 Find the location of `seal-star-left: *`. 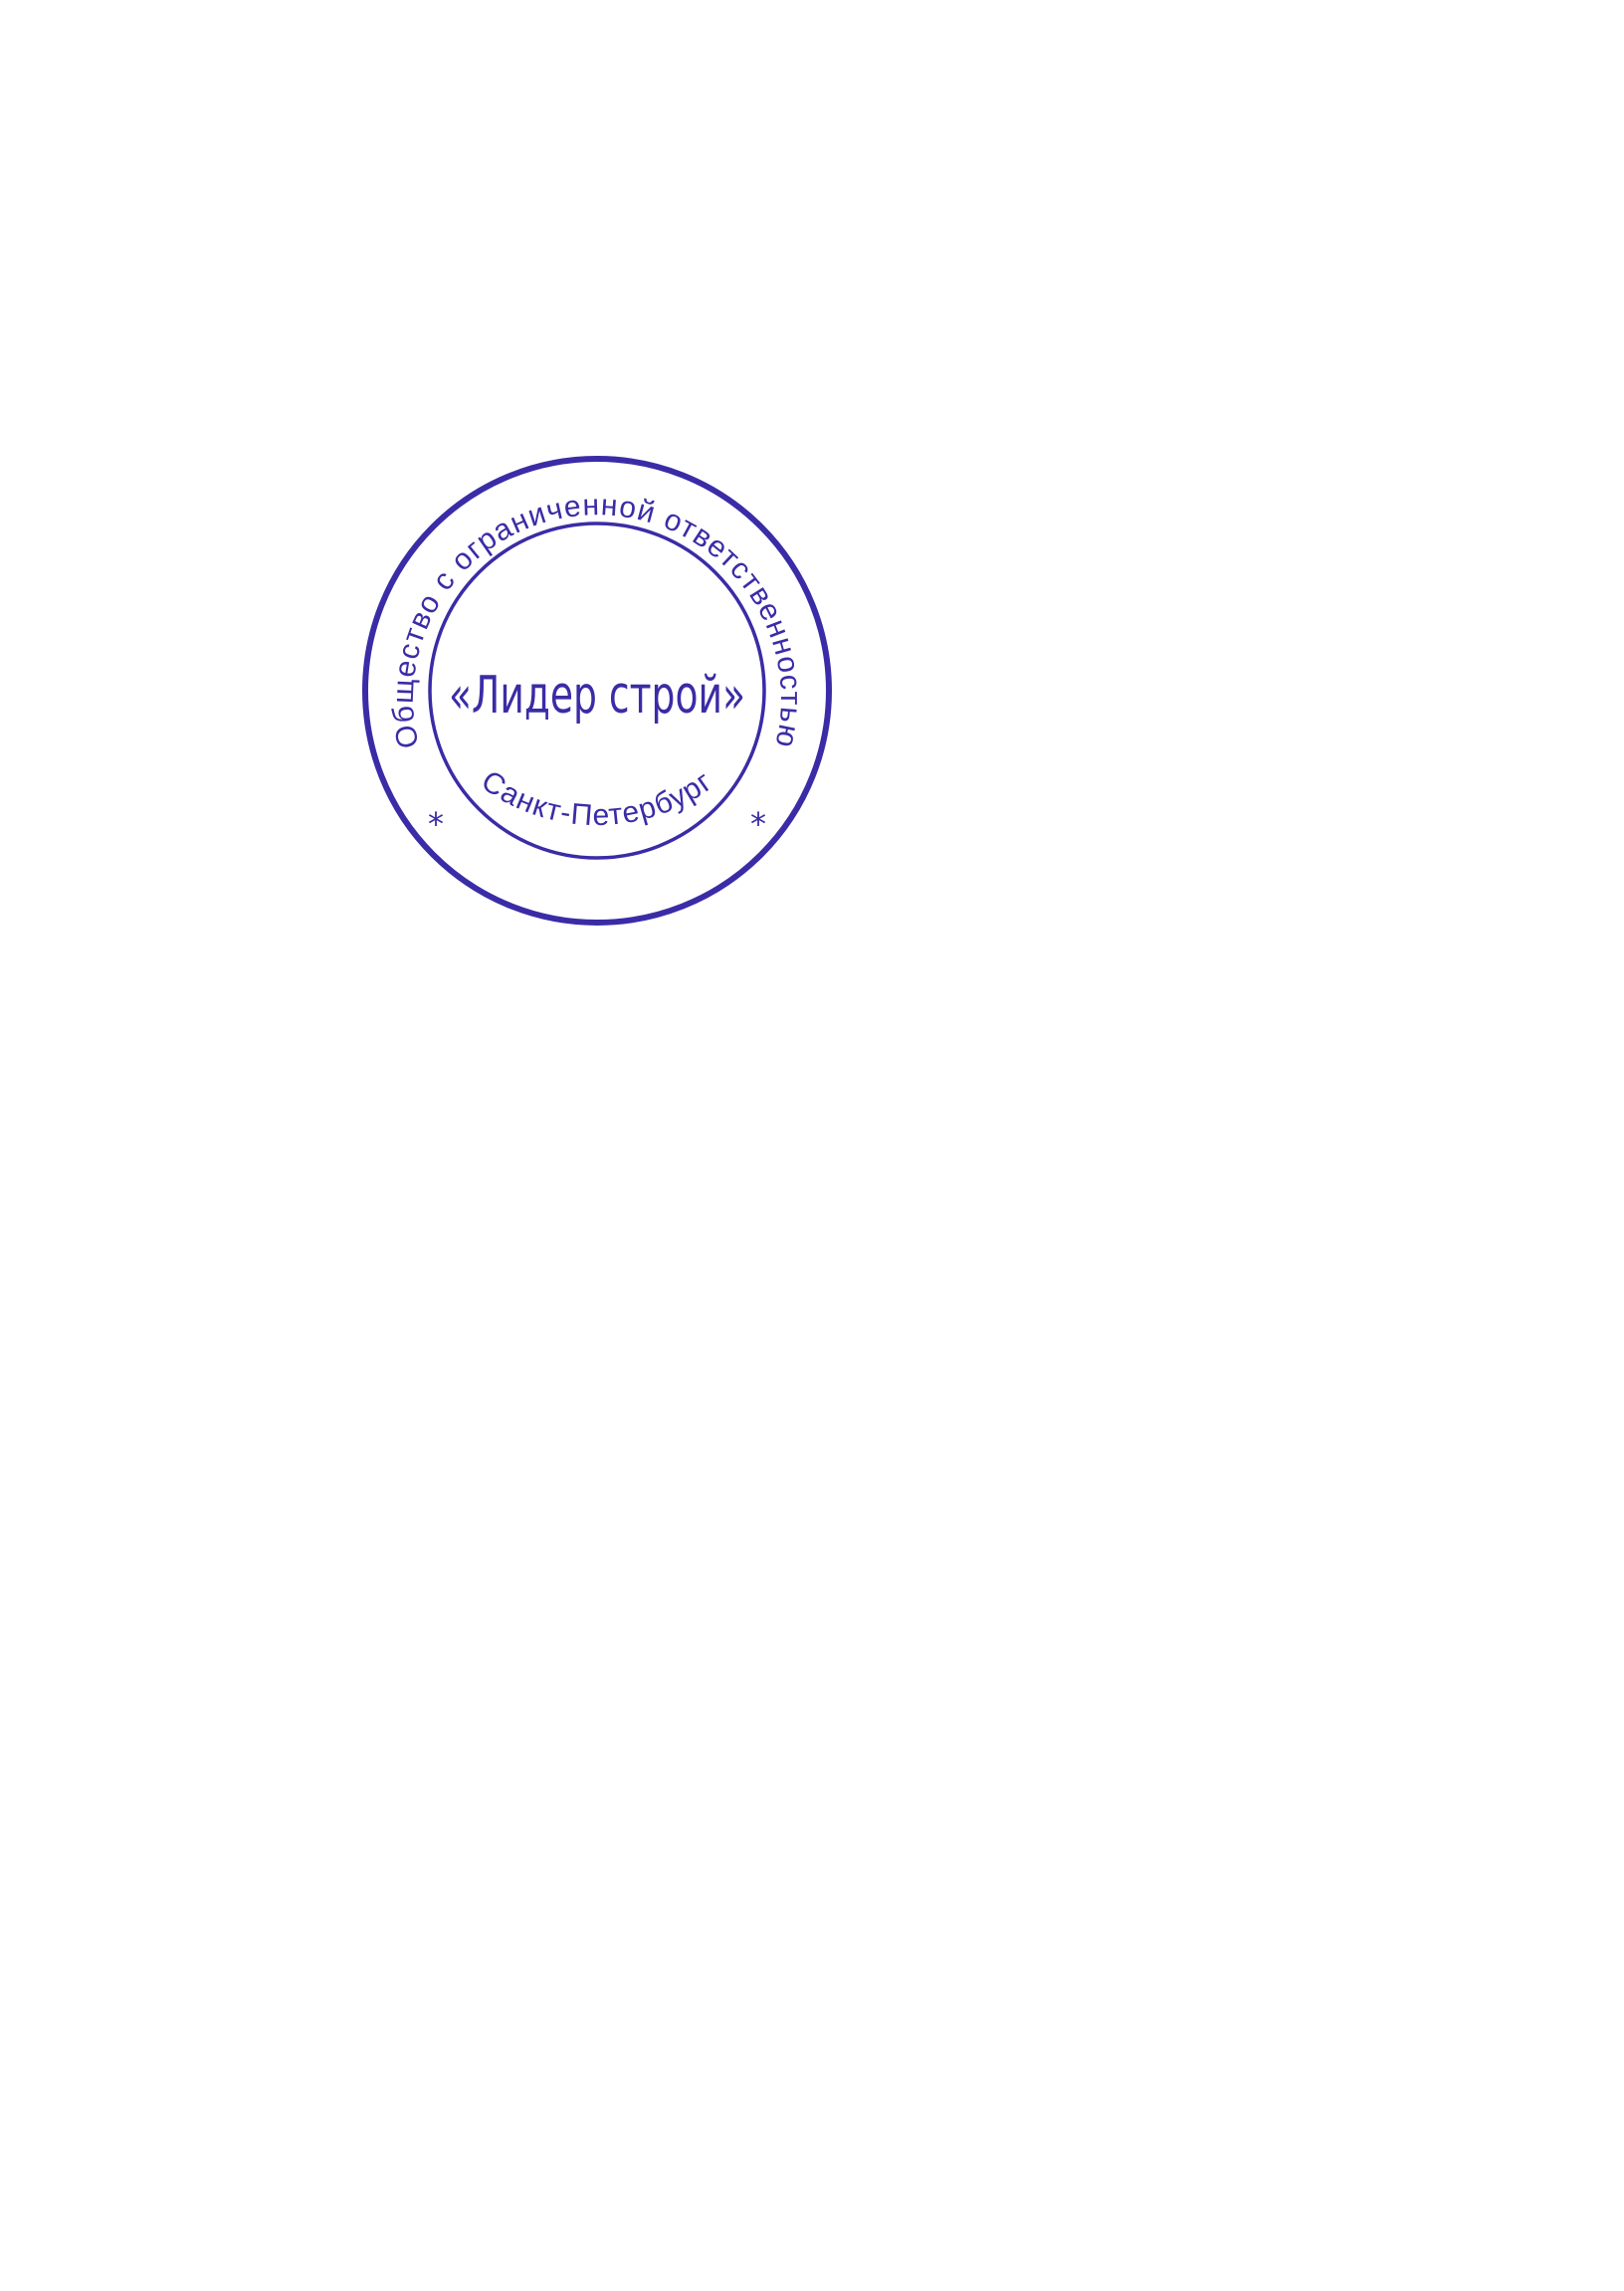

seal-star-left: * is located at coordinates (436, 824).